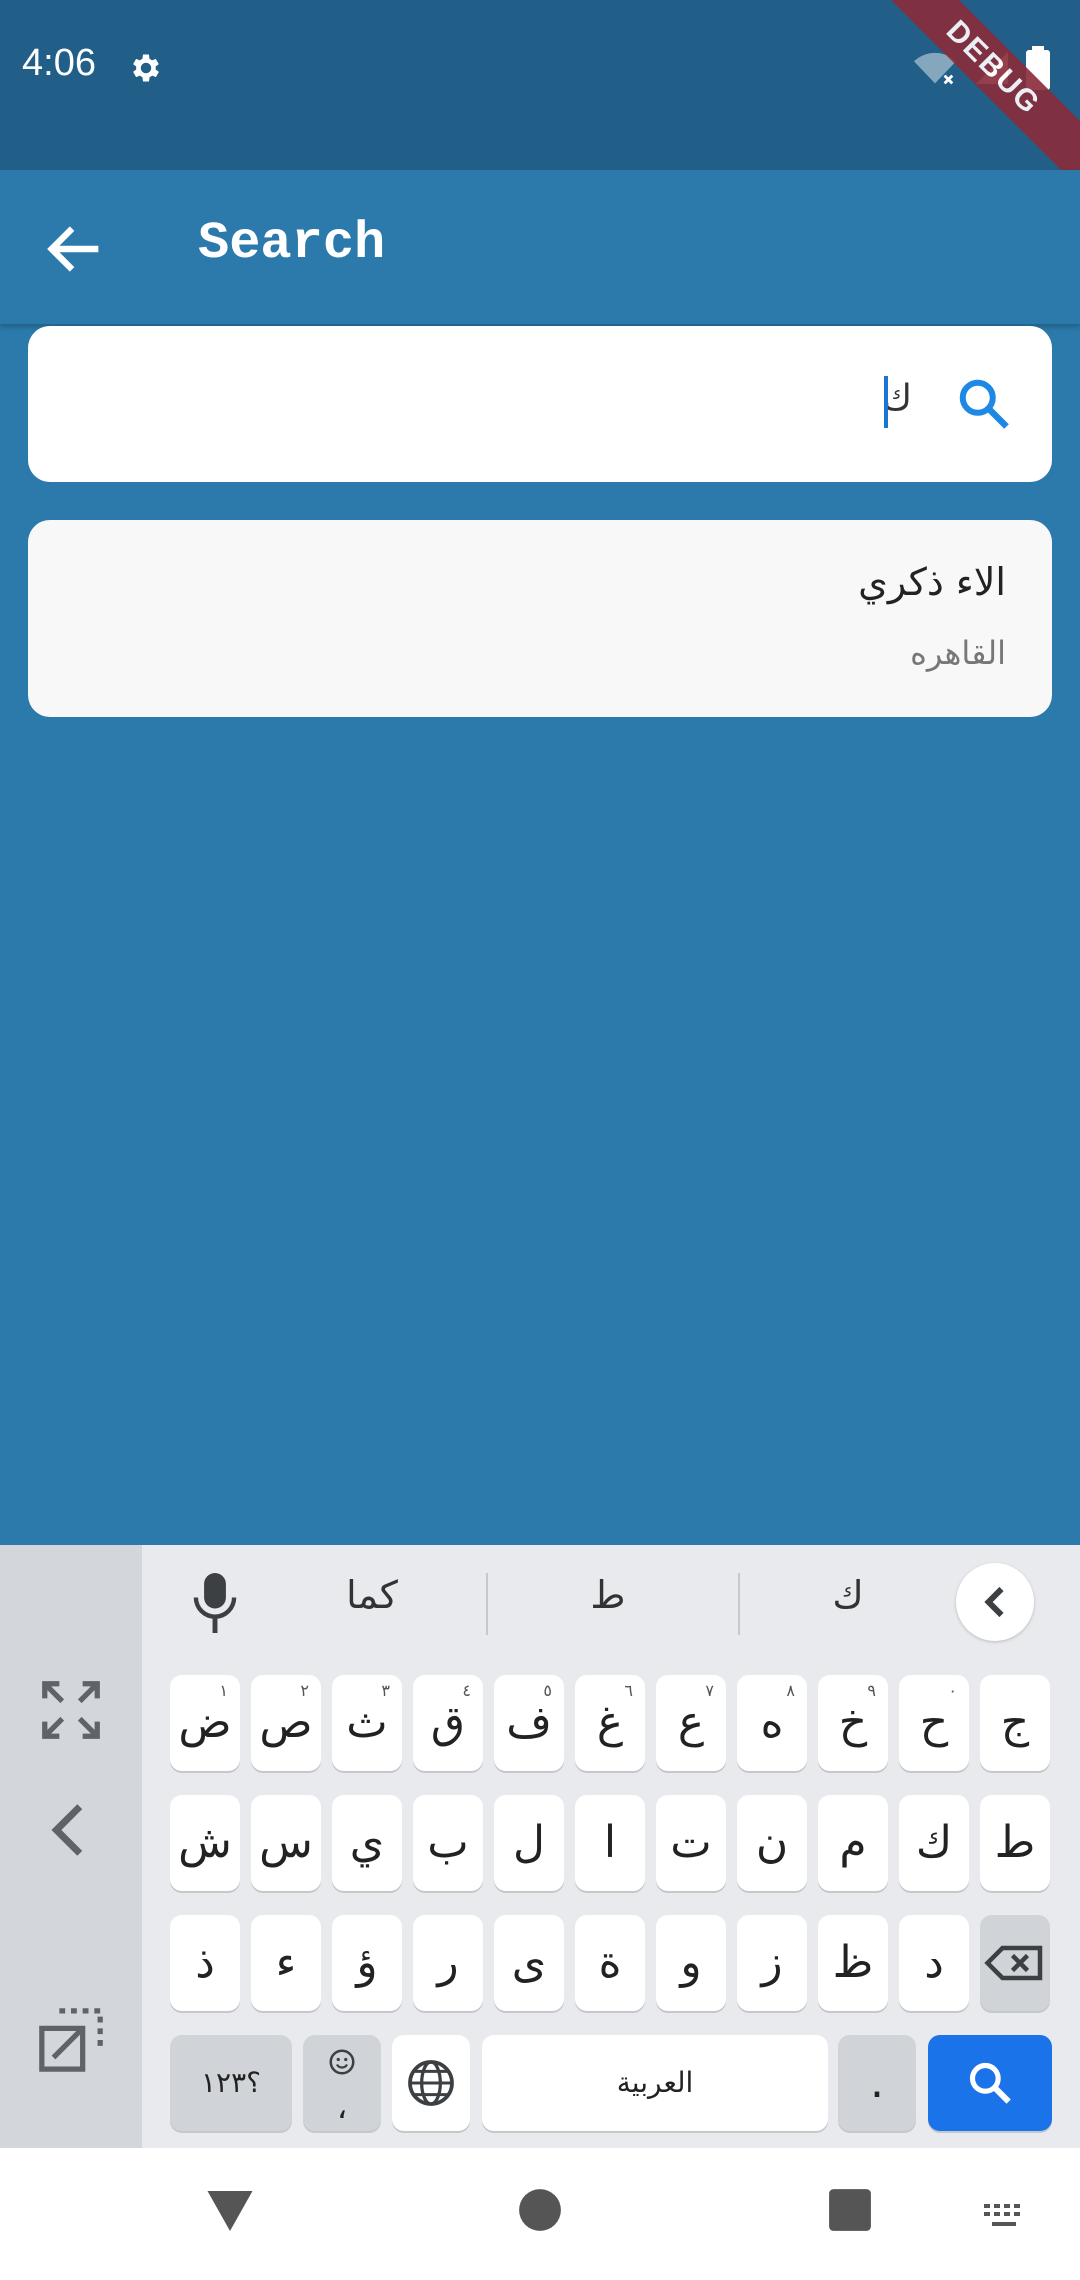  What do you see at coordinates (772, 1843) in the screenshot?
I see `key: ن` at bounding box center [772, 1843].